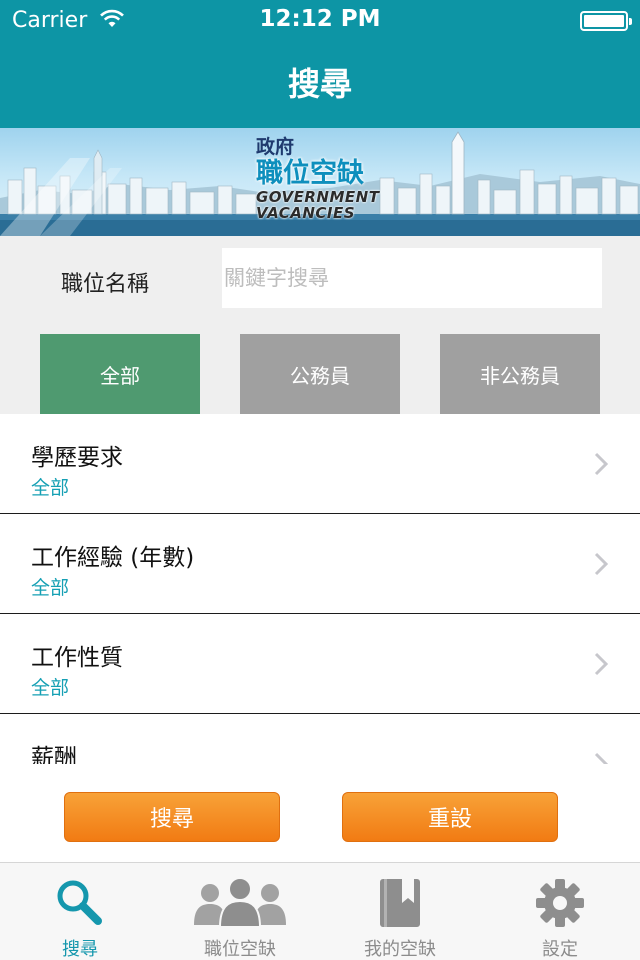 The width and height of the screenshot is (640, 960). I want to click on tab-settings: 設定, so click(560, 911).